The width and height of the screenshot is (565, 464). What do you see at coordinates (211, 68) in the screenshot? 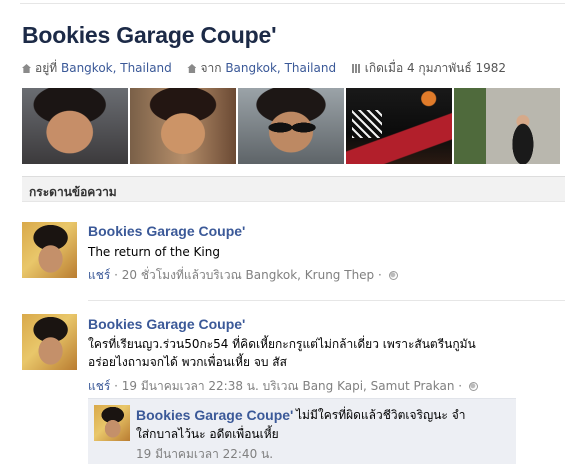
I see `from-label: จาก` at bounding box center [211, 68].